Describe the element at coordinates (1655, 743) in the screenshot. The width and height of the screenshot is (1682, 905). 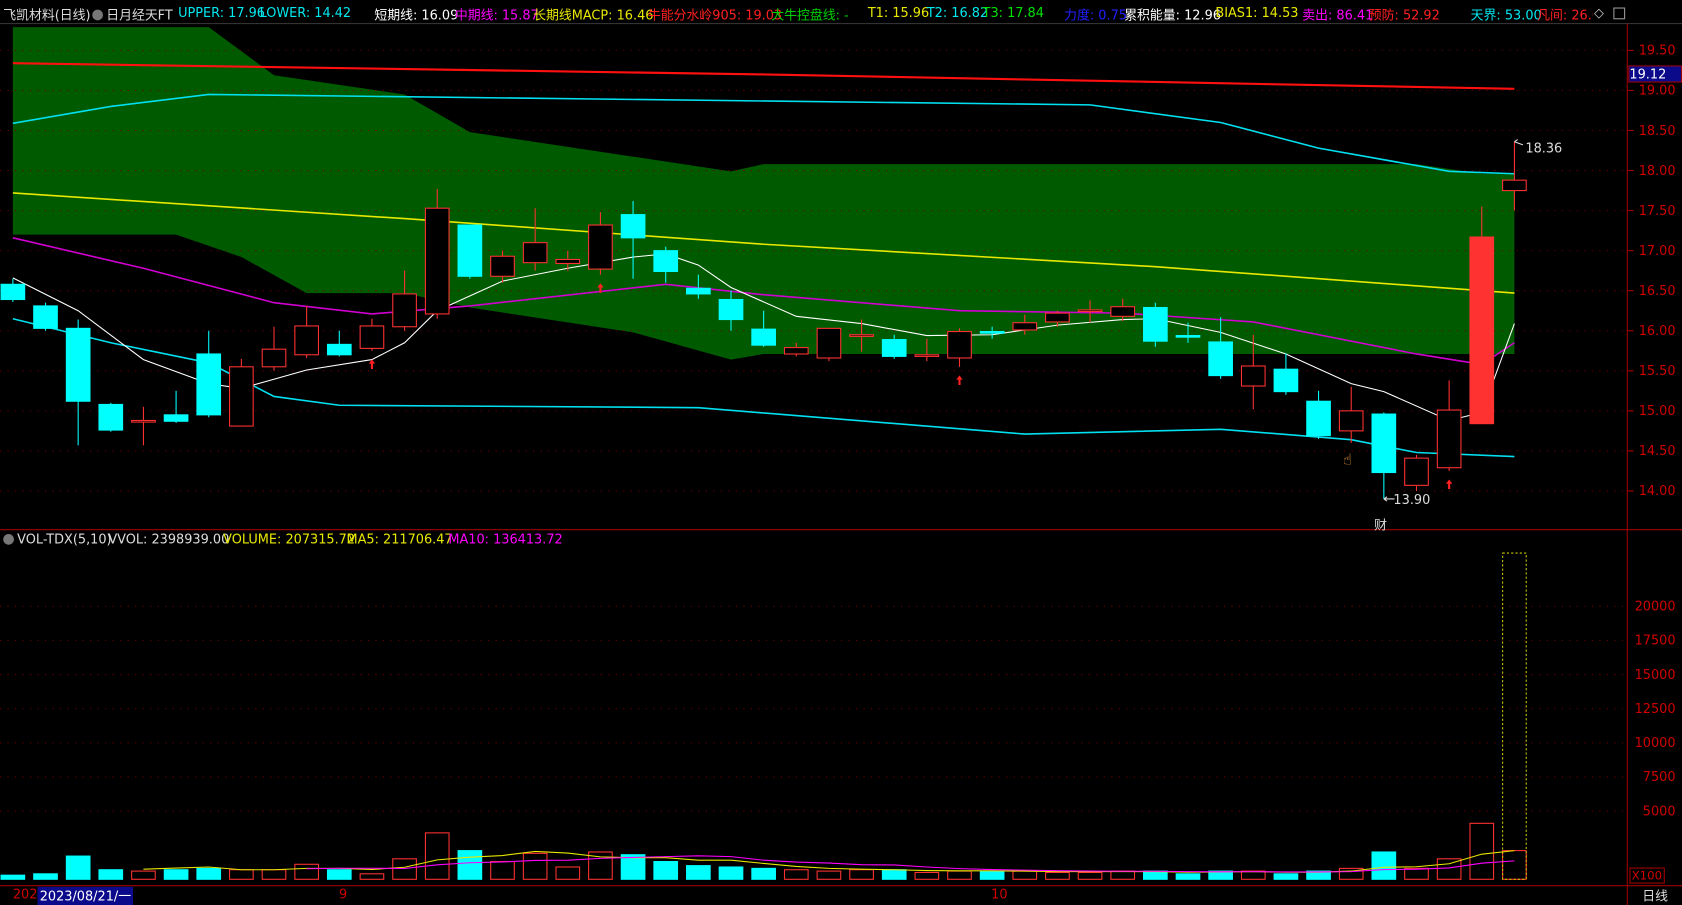
I see `volume-tick-label: 10000` at that location.